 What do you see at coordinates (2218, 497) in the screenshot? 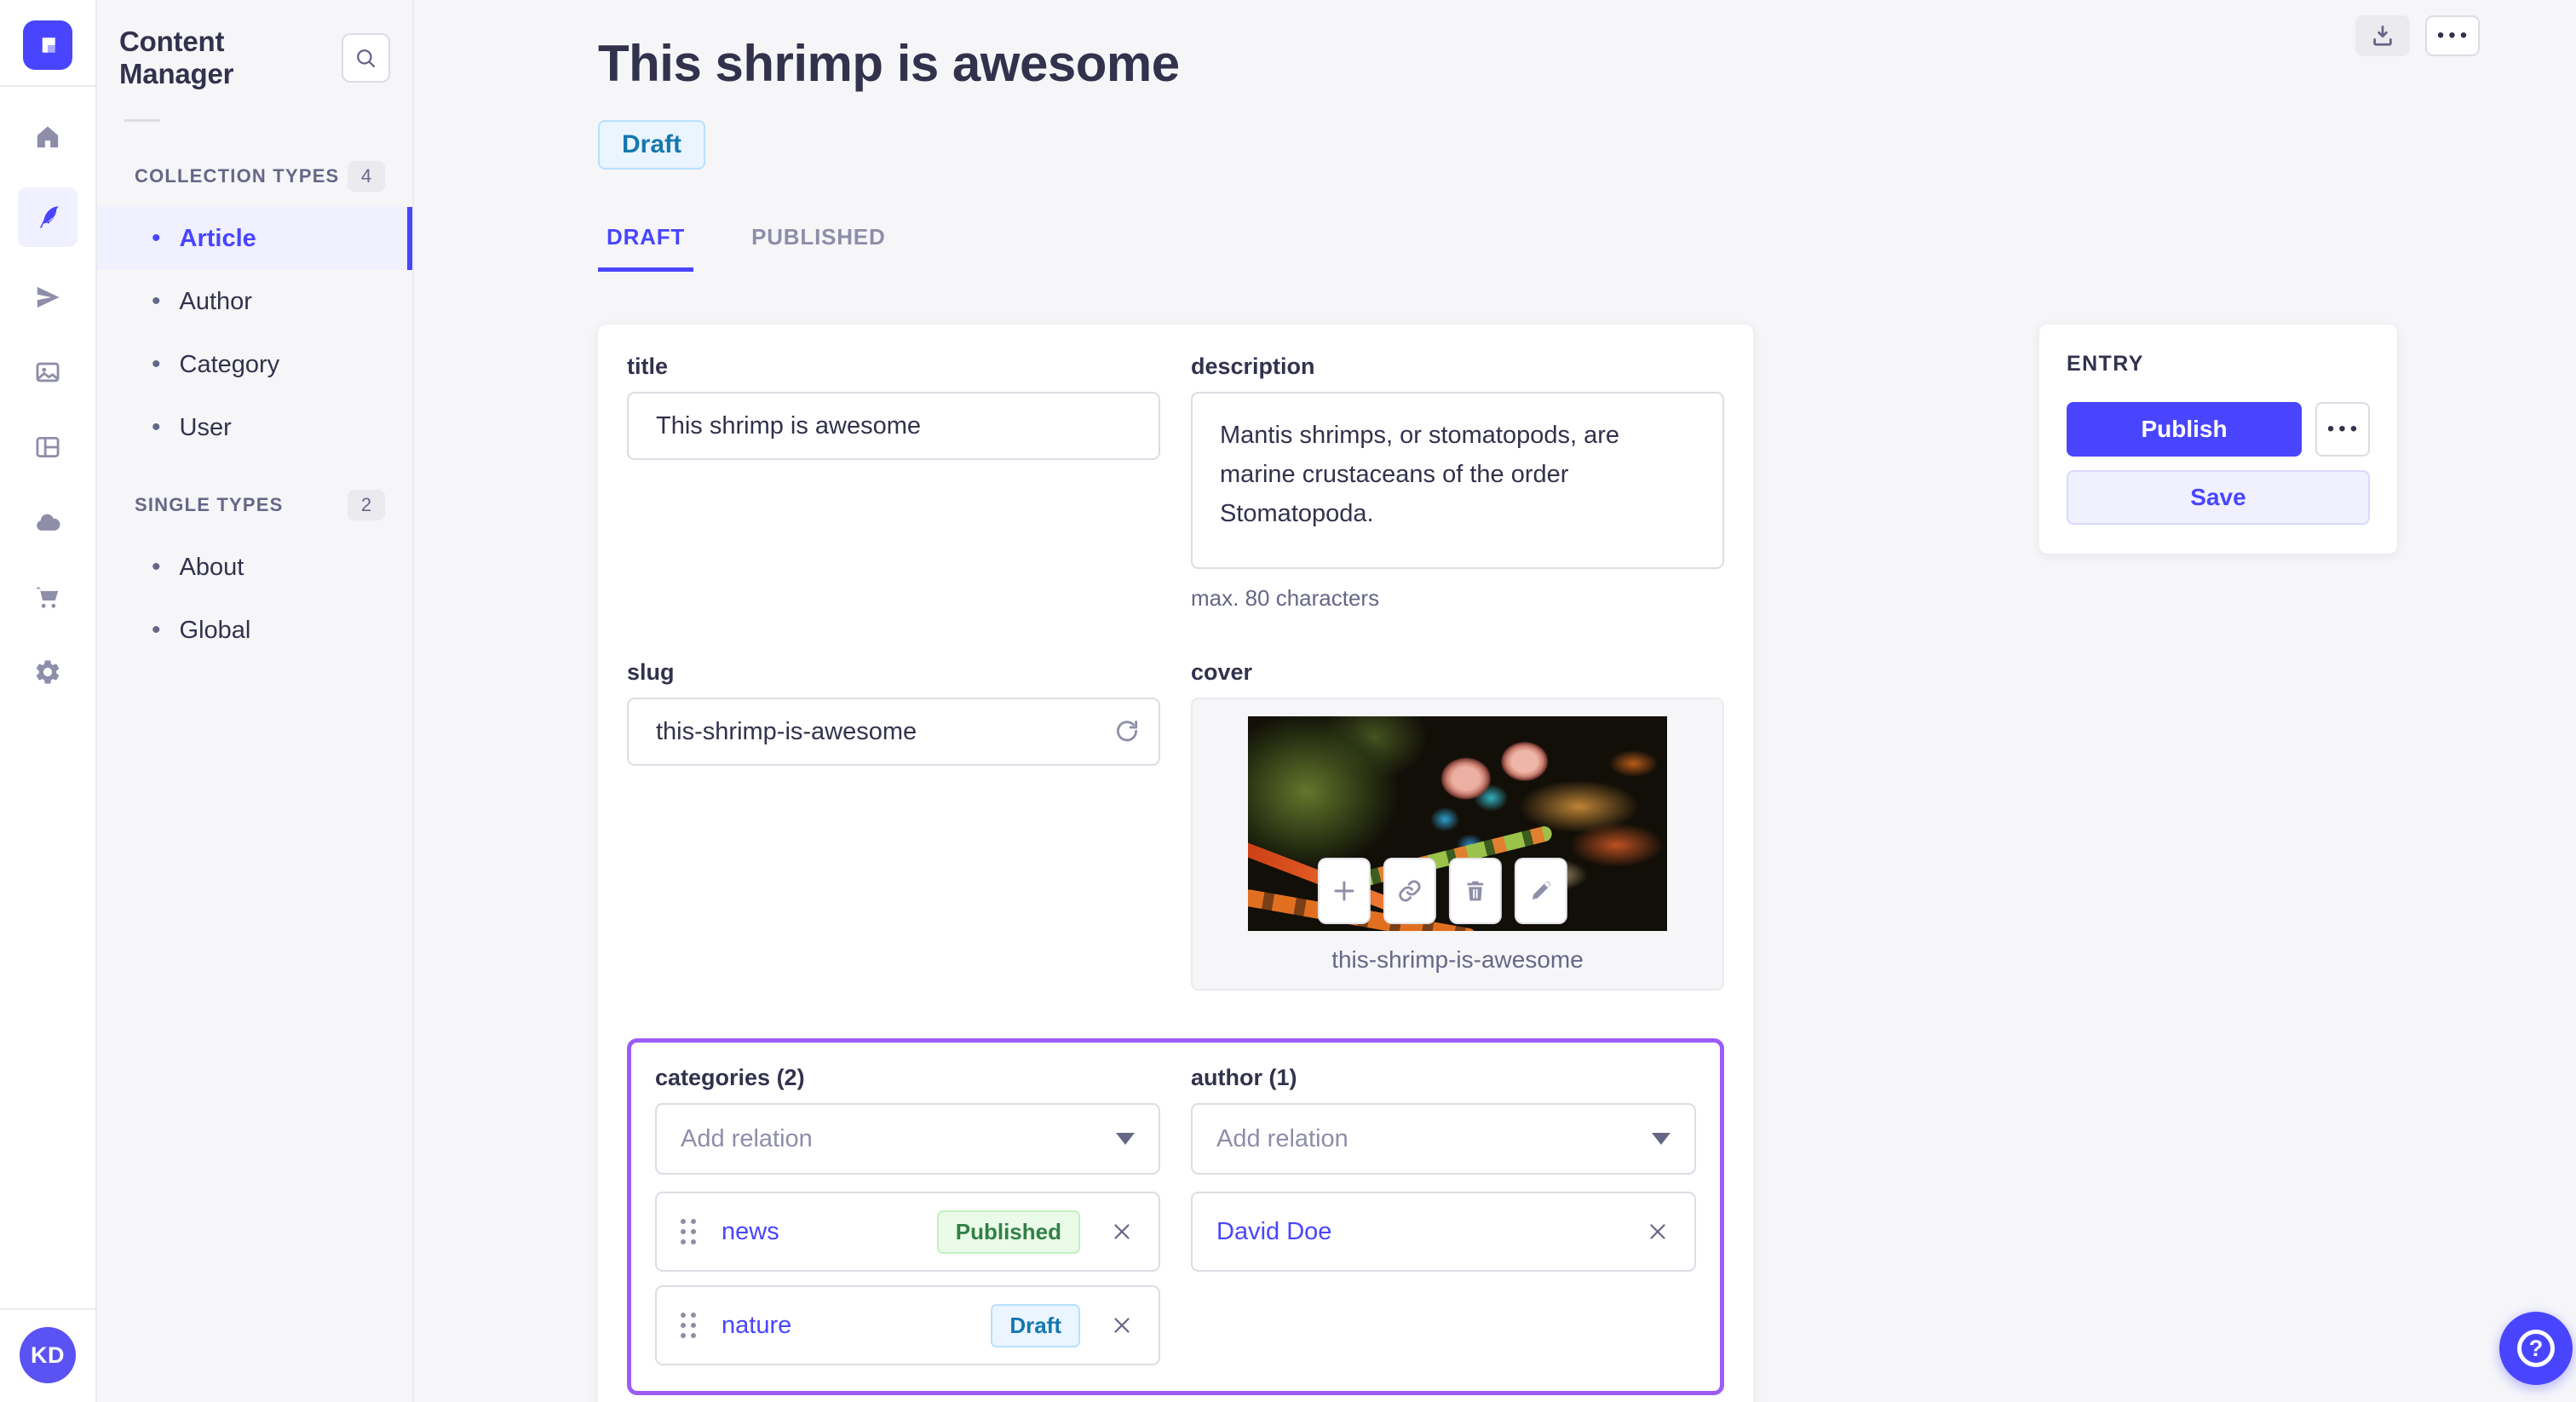
I see `save-button: Save` at bounding box center [2218, 497].